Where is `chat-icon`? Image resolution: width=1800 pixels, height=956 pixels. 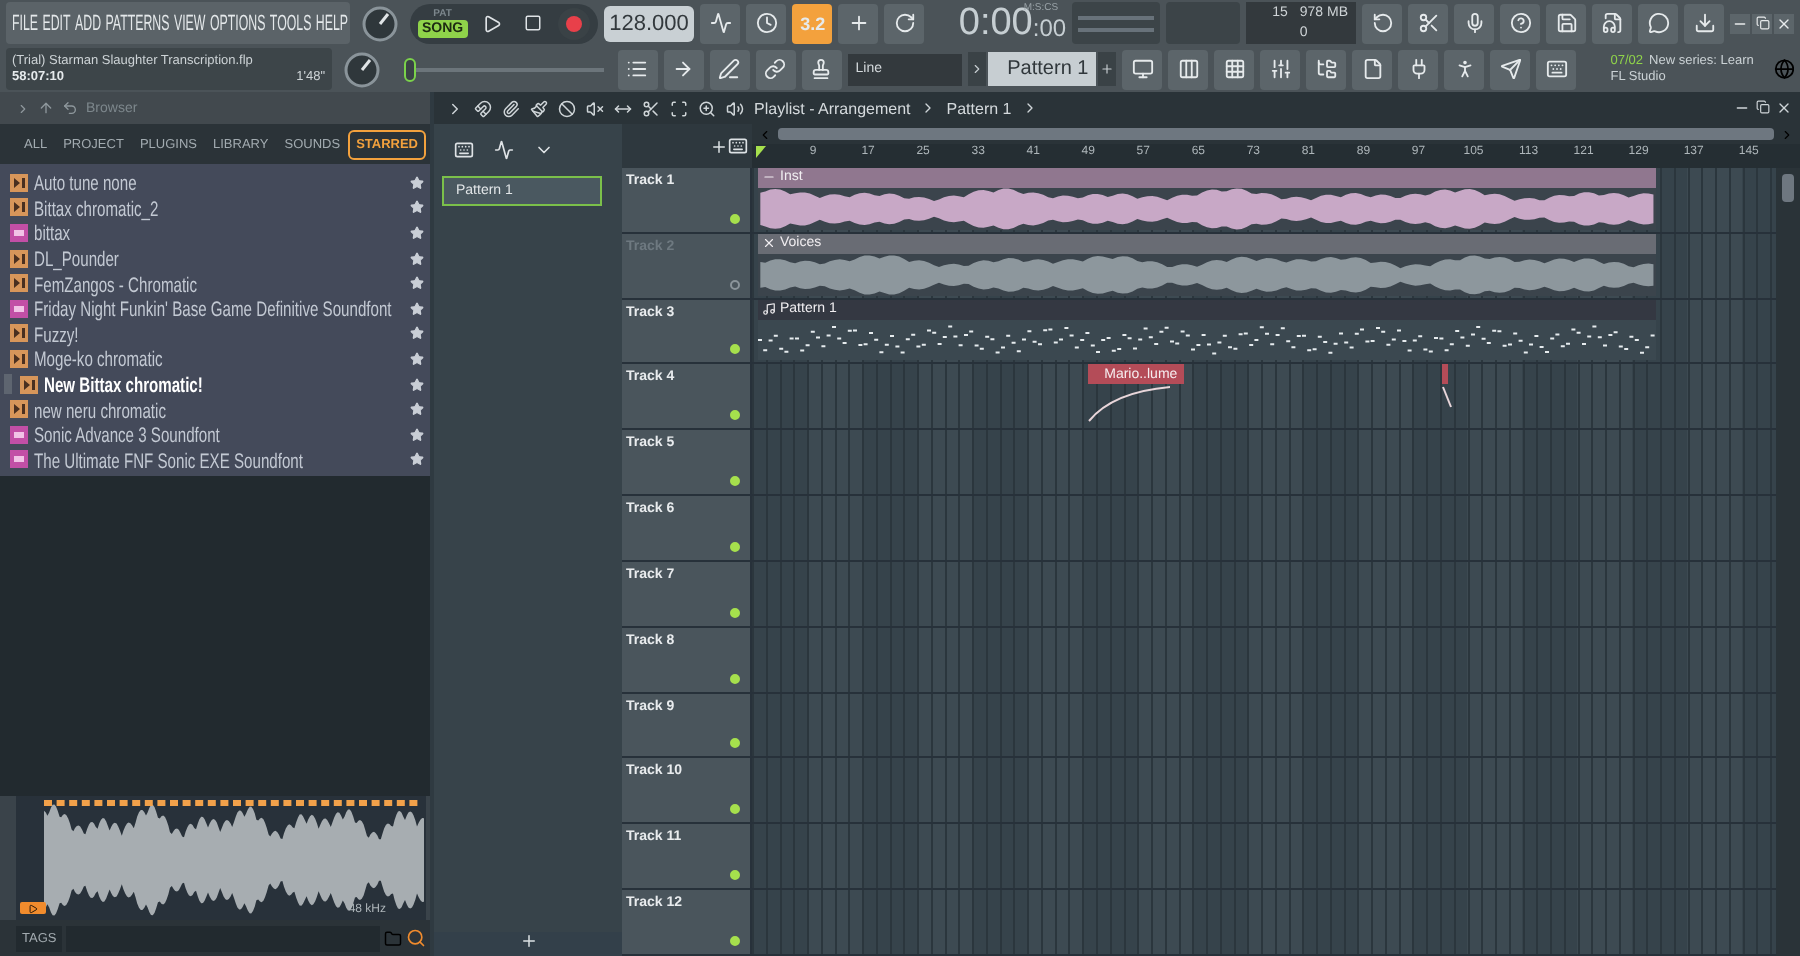 chat-icon is located at coordinates (1658, 23).